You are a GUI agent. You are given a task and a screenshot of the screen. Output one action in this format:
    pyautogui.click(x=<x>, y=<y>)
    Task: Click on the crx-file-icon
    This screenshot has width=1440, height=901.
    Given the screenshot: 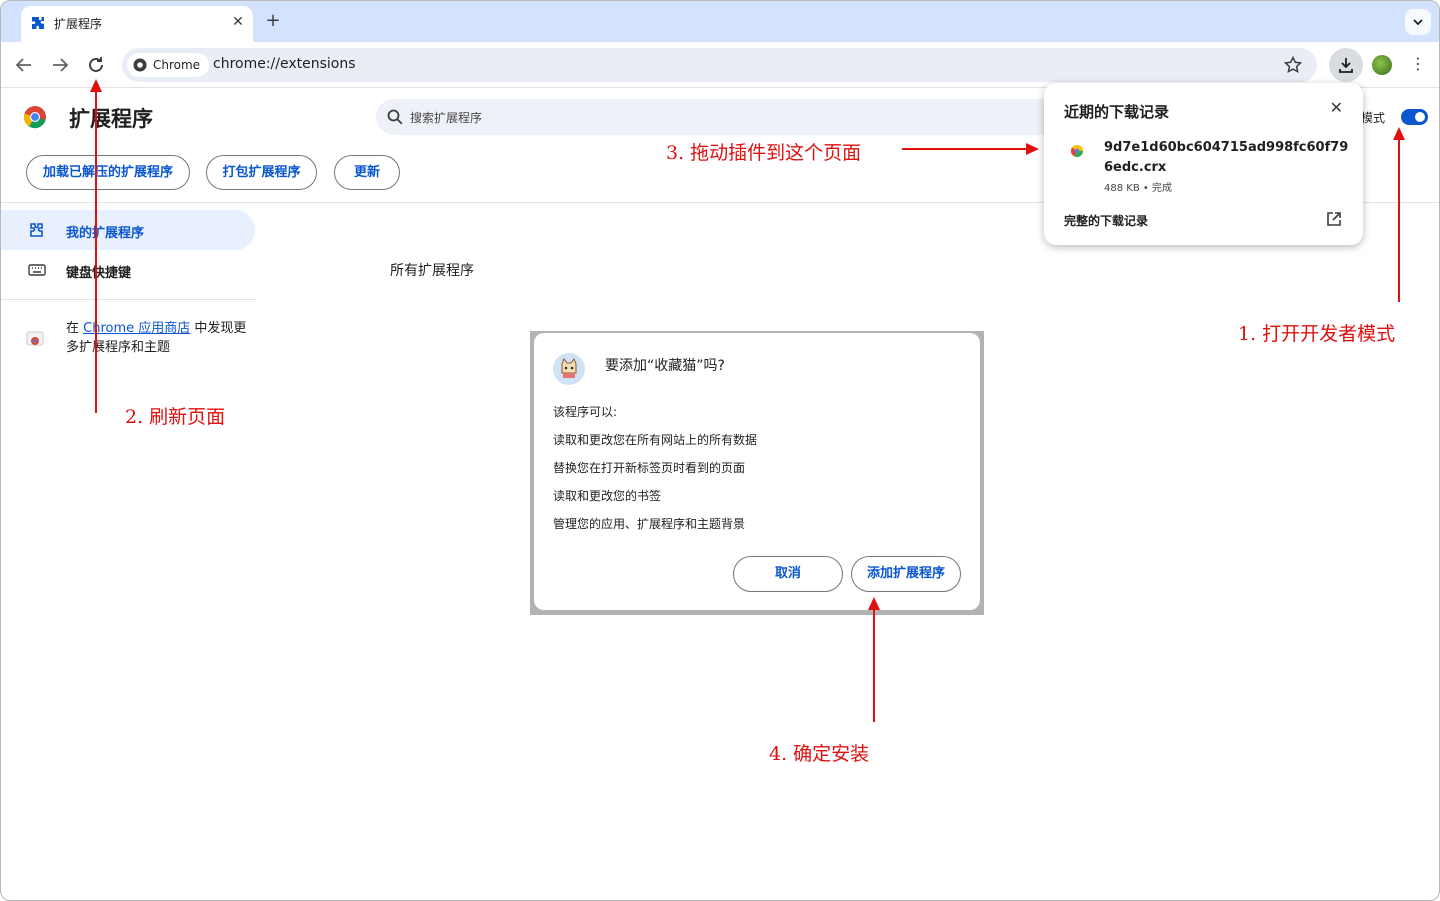 What is the action you would take?
    pyautogui.click(x=1076, y=151)
    